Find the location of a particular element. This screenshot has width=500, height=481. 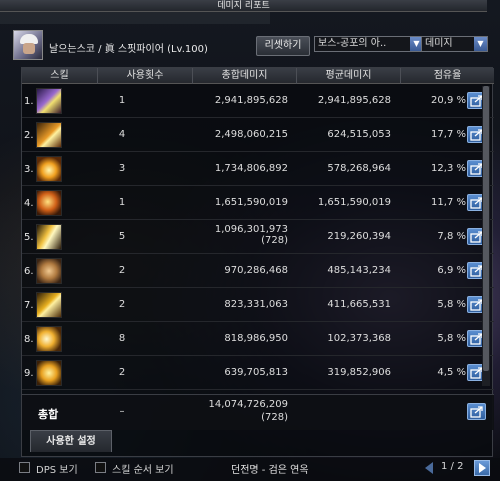

row-rank: 5. is located at coordinates (29, 237).